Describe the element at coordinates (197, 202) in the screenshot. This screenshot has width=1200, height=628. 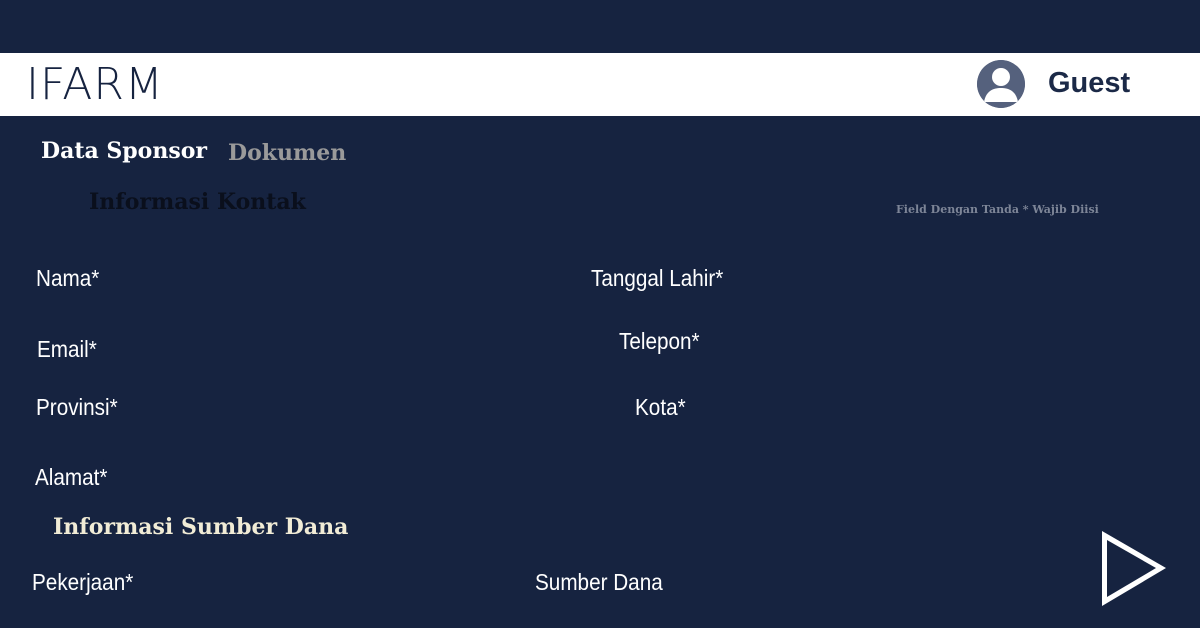
I see `contact-section-title: Informasi Kontak` at that location.